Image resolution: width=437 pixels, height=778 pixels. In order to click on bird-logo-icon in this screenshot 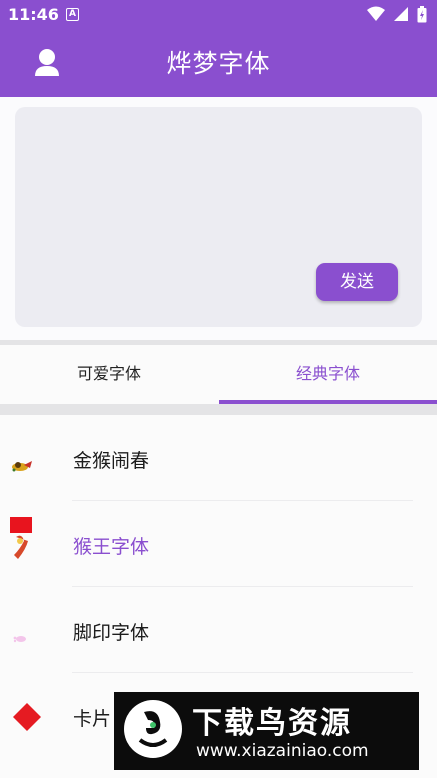, I will do `click(153, 729)`.